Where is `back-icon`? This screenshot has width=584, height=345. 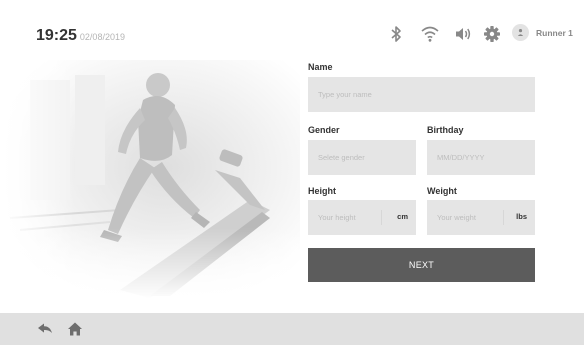
back-icon is located at coordinates (45, 329).